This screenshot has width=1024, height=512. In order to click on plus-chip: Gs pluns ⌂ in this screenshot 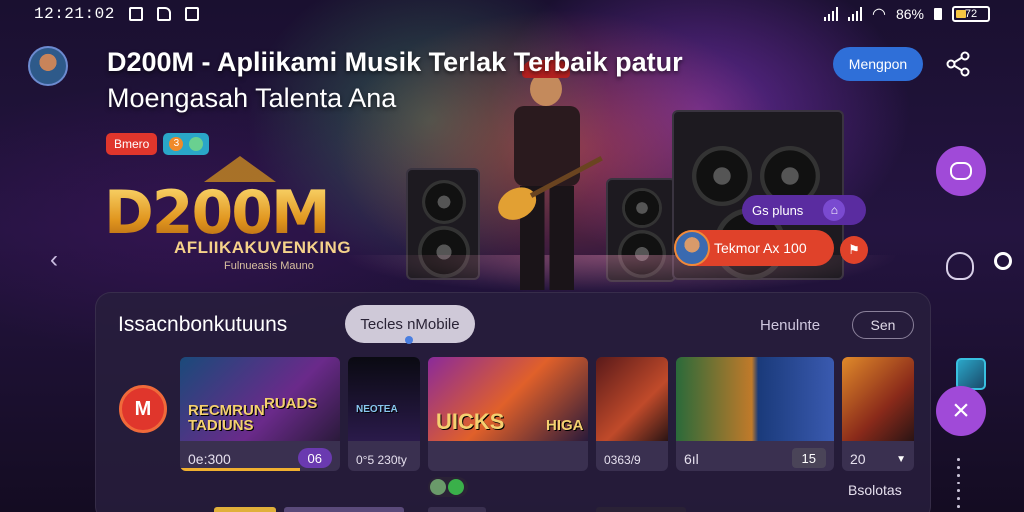, I will do `click(804, 210)`.